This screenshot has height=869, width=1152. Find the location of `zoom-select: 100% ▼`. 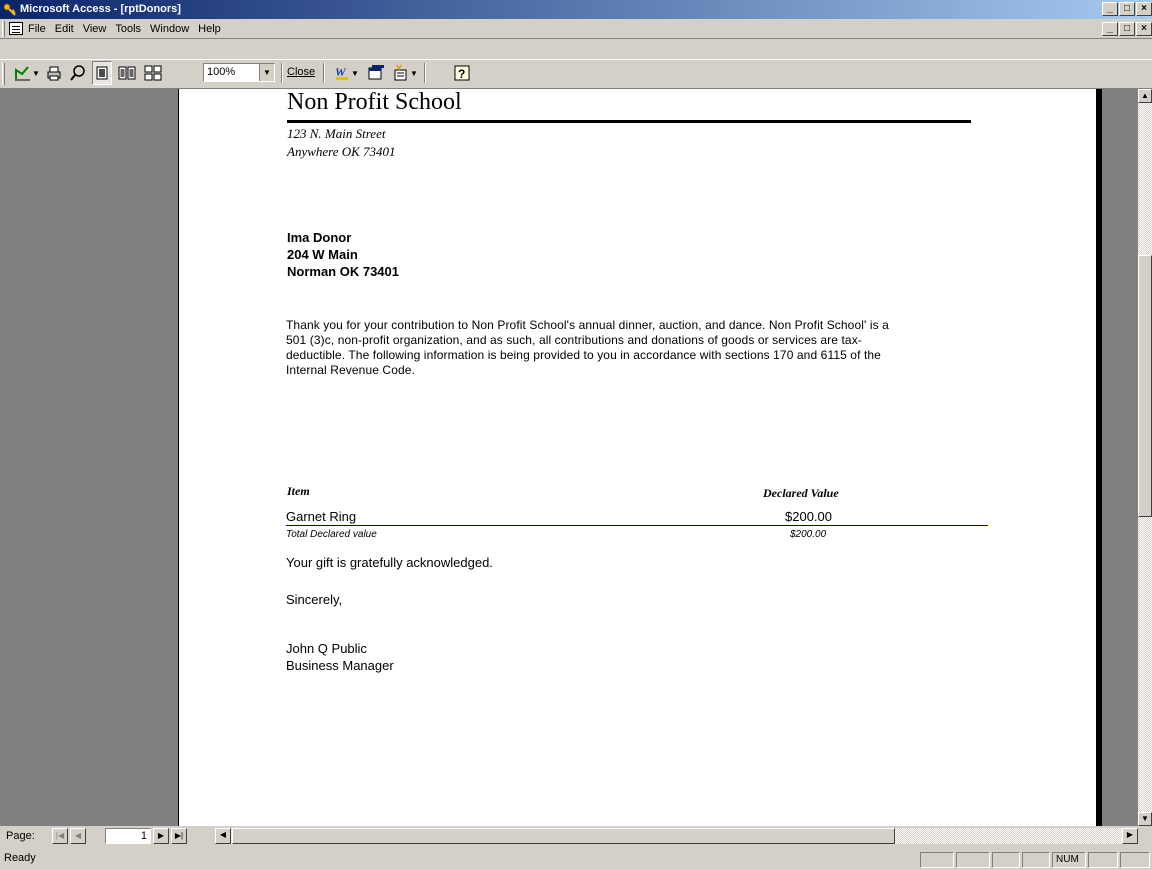

zoom-select: 100% ▼ is located at coordinates (239, 72).